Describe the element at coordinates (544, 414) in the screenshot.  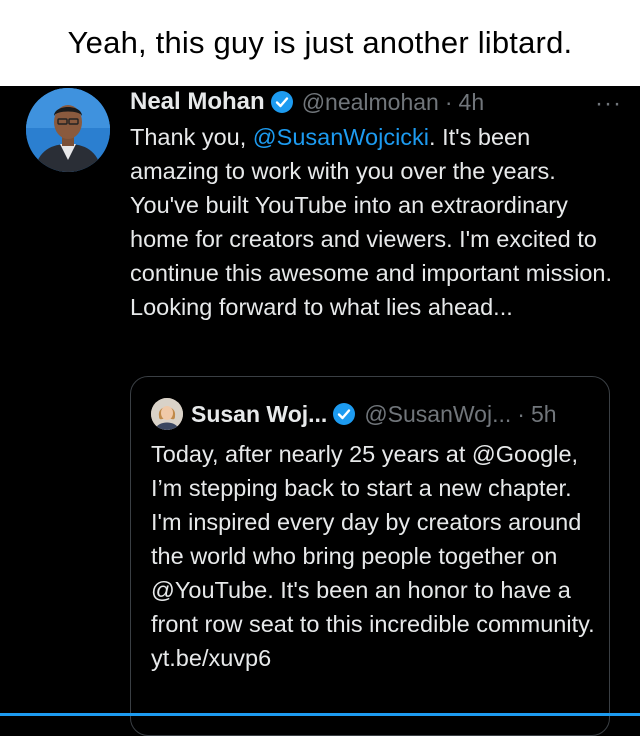
I see `quoted-tweet-timestamp: 5h` at that location.